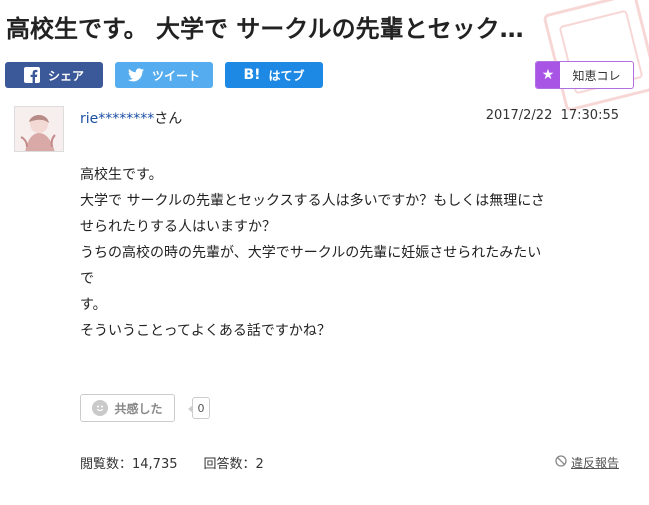  Describe the element at coordinates (552, 115) in the screenshot. I see `post-date: 2017/2/22 17:30:55` at that location.